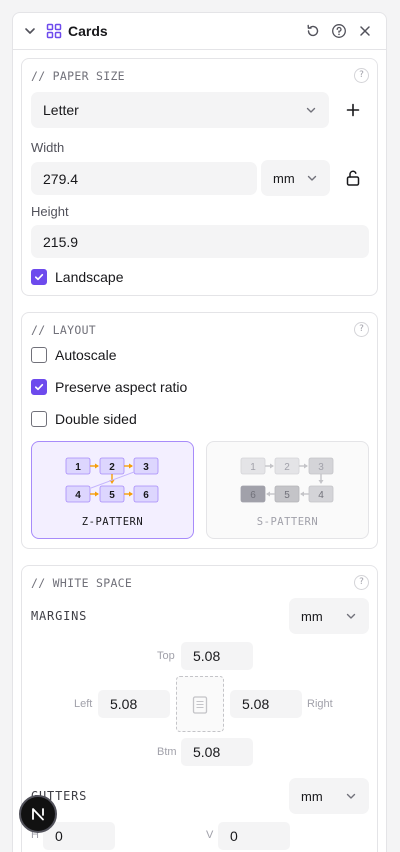 This screenshot has height=852, width=400. I want to click on left-margin-label: Left, so click(83, 704).